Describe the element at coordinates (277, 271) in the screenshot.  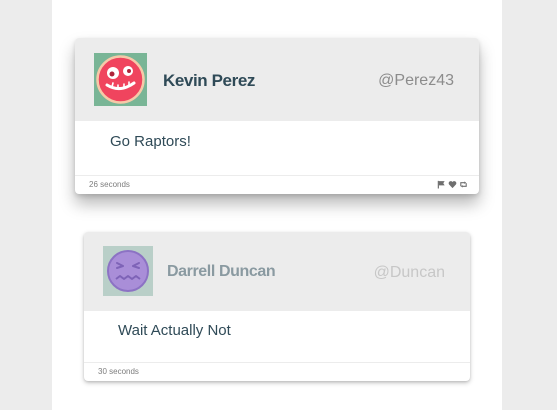
I see `tweet-header: Darrell Duncan @Duncan` at that location.